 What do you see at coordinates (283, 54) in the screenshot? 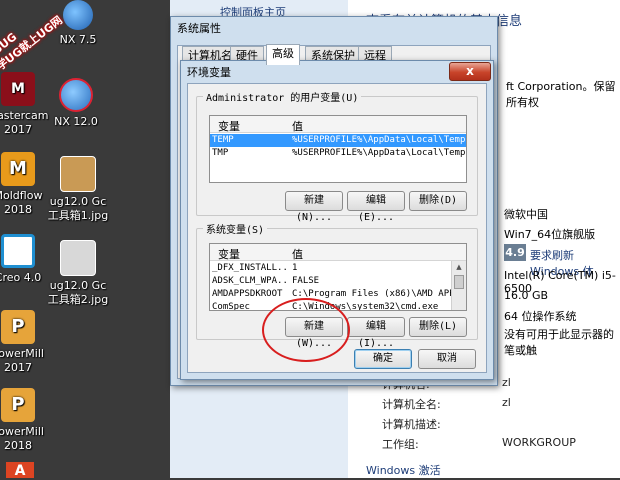
I see `tab-advanced: 高级` at bounding box center [283, 54].